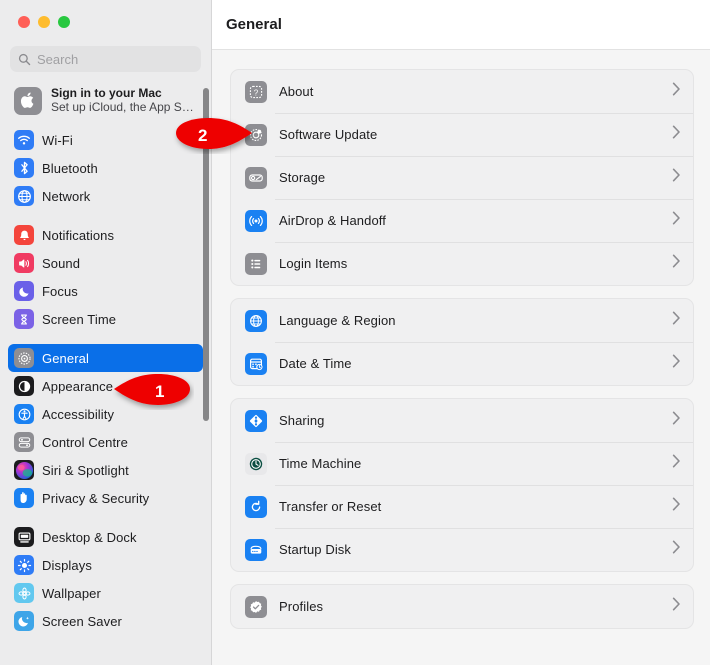 This screenshot has height=665, width=710. I want to click on settings-row-login-items: Login Items, so click(462, 263).